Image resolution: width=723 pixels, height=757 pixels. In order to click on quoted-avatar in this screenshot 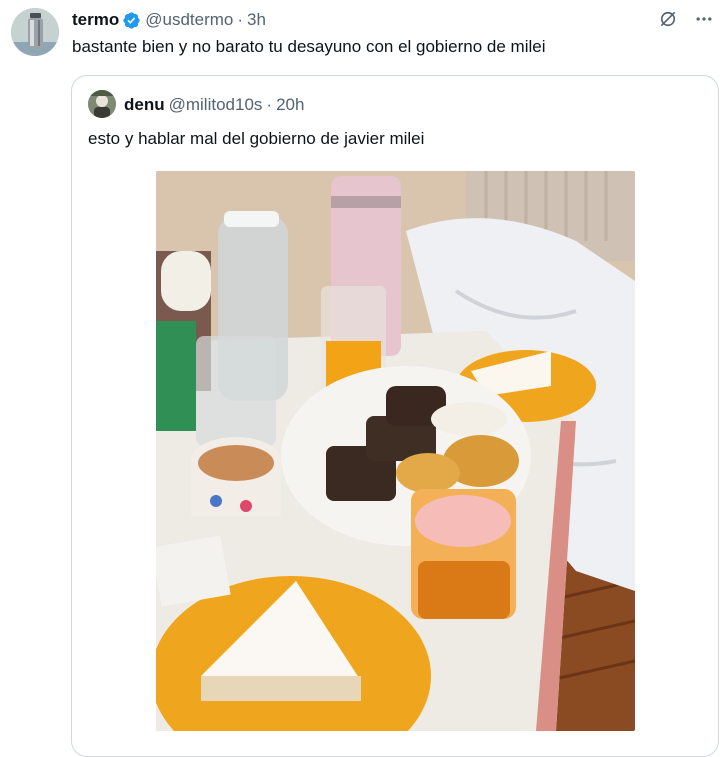, I will do `click(102, 104)`.